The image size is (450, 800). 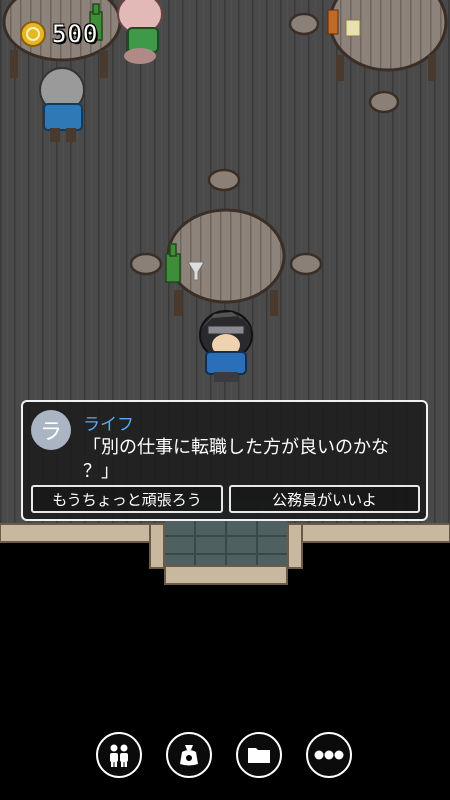 I want to click on more-button, so click(x=329, y=755).